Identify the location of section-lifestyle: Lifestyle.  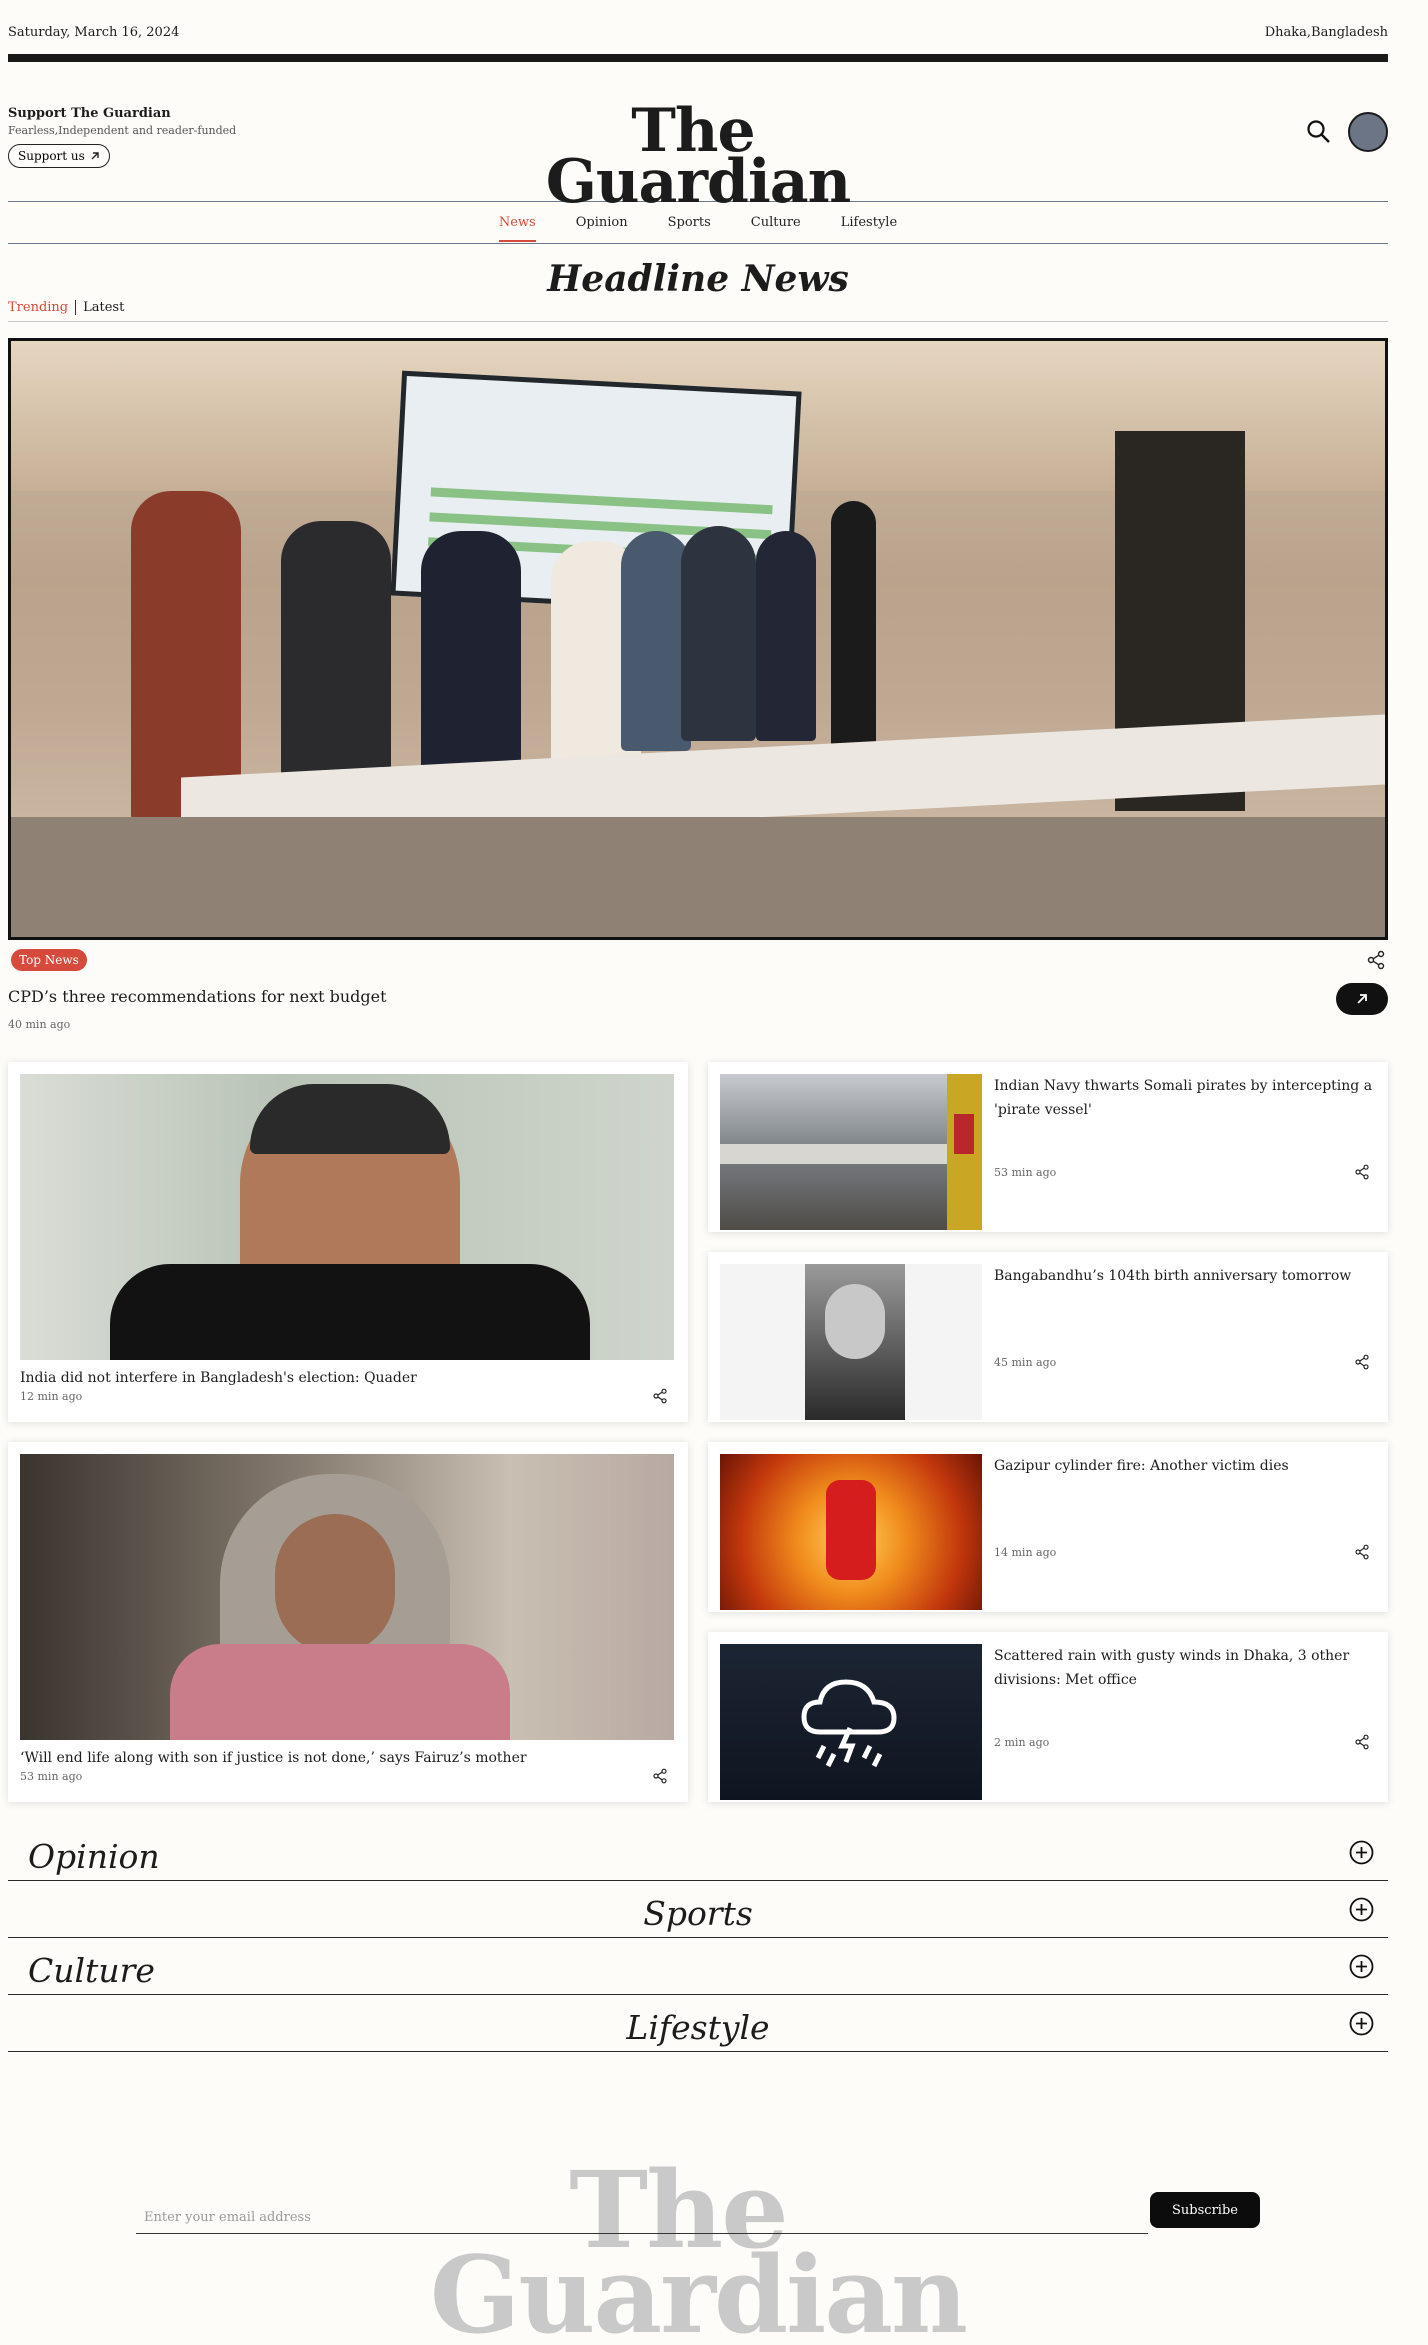
(698, 2023).